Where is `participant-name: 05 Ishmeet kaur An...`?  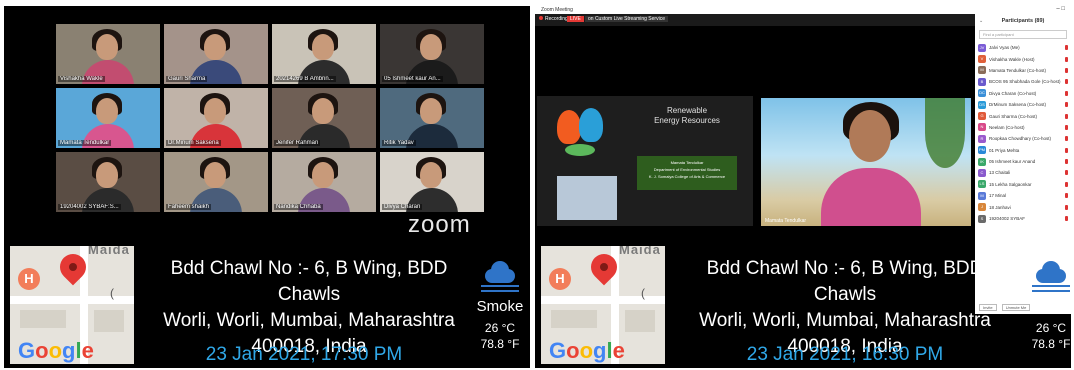 participant-name: 05 Ishmeet kaur An... is located at coordinates (412, 79).